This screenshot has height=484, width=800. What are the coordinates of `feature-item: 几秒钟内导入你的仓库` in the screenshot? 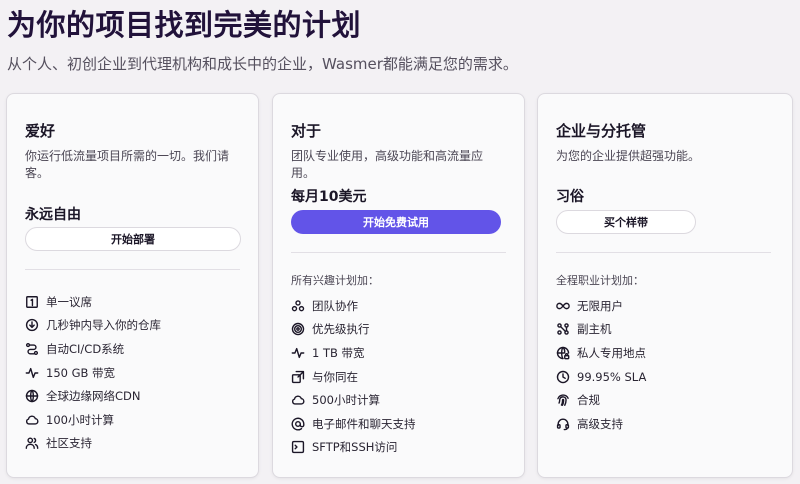 It's located at (93, 326).